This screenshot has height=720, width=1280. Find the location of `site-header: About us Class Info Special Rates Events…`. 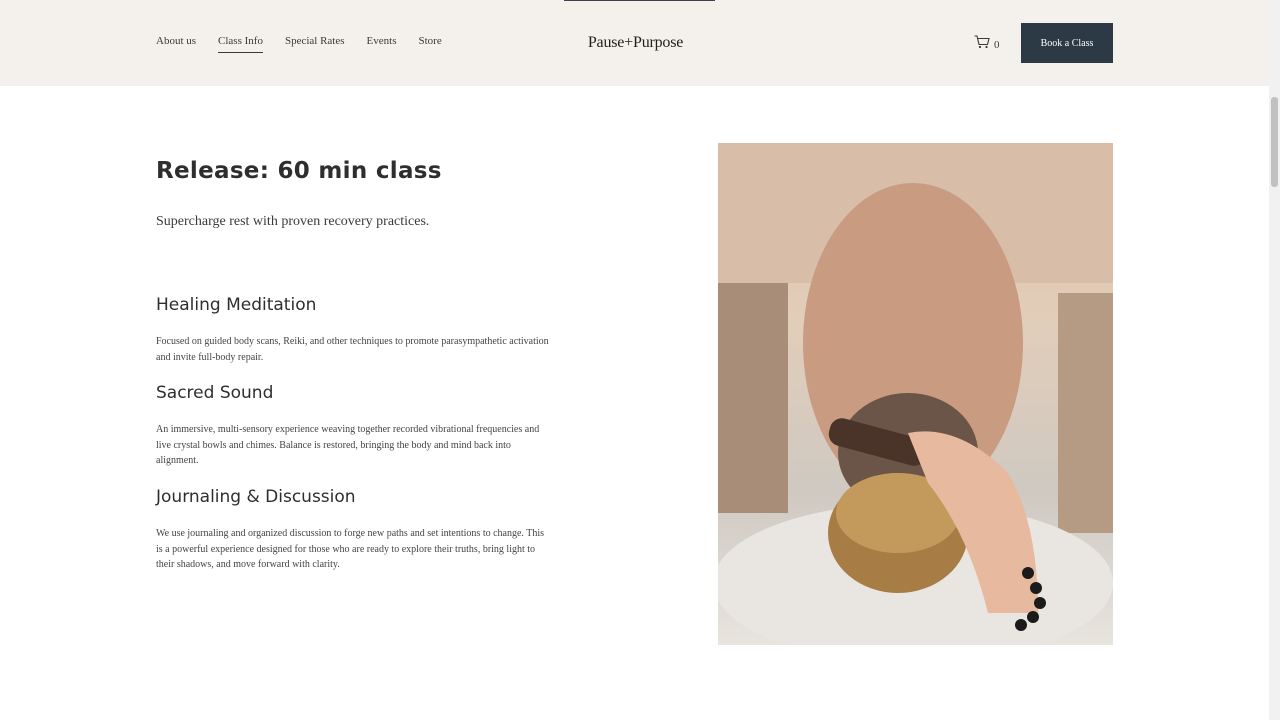

site-header: About us Class Info Special Rates Events… is located at coordinates (634, 43).